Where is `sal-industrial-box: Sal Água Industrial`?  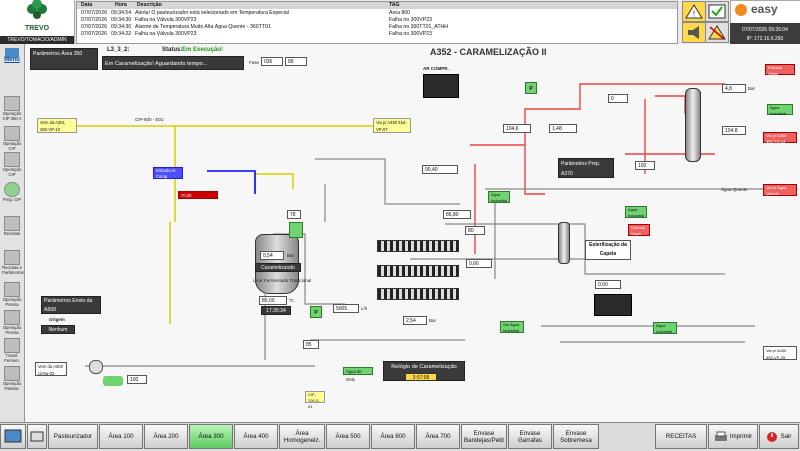
sal-industrial-box: Sal Água Industrial is located at coordinates (512, 327).